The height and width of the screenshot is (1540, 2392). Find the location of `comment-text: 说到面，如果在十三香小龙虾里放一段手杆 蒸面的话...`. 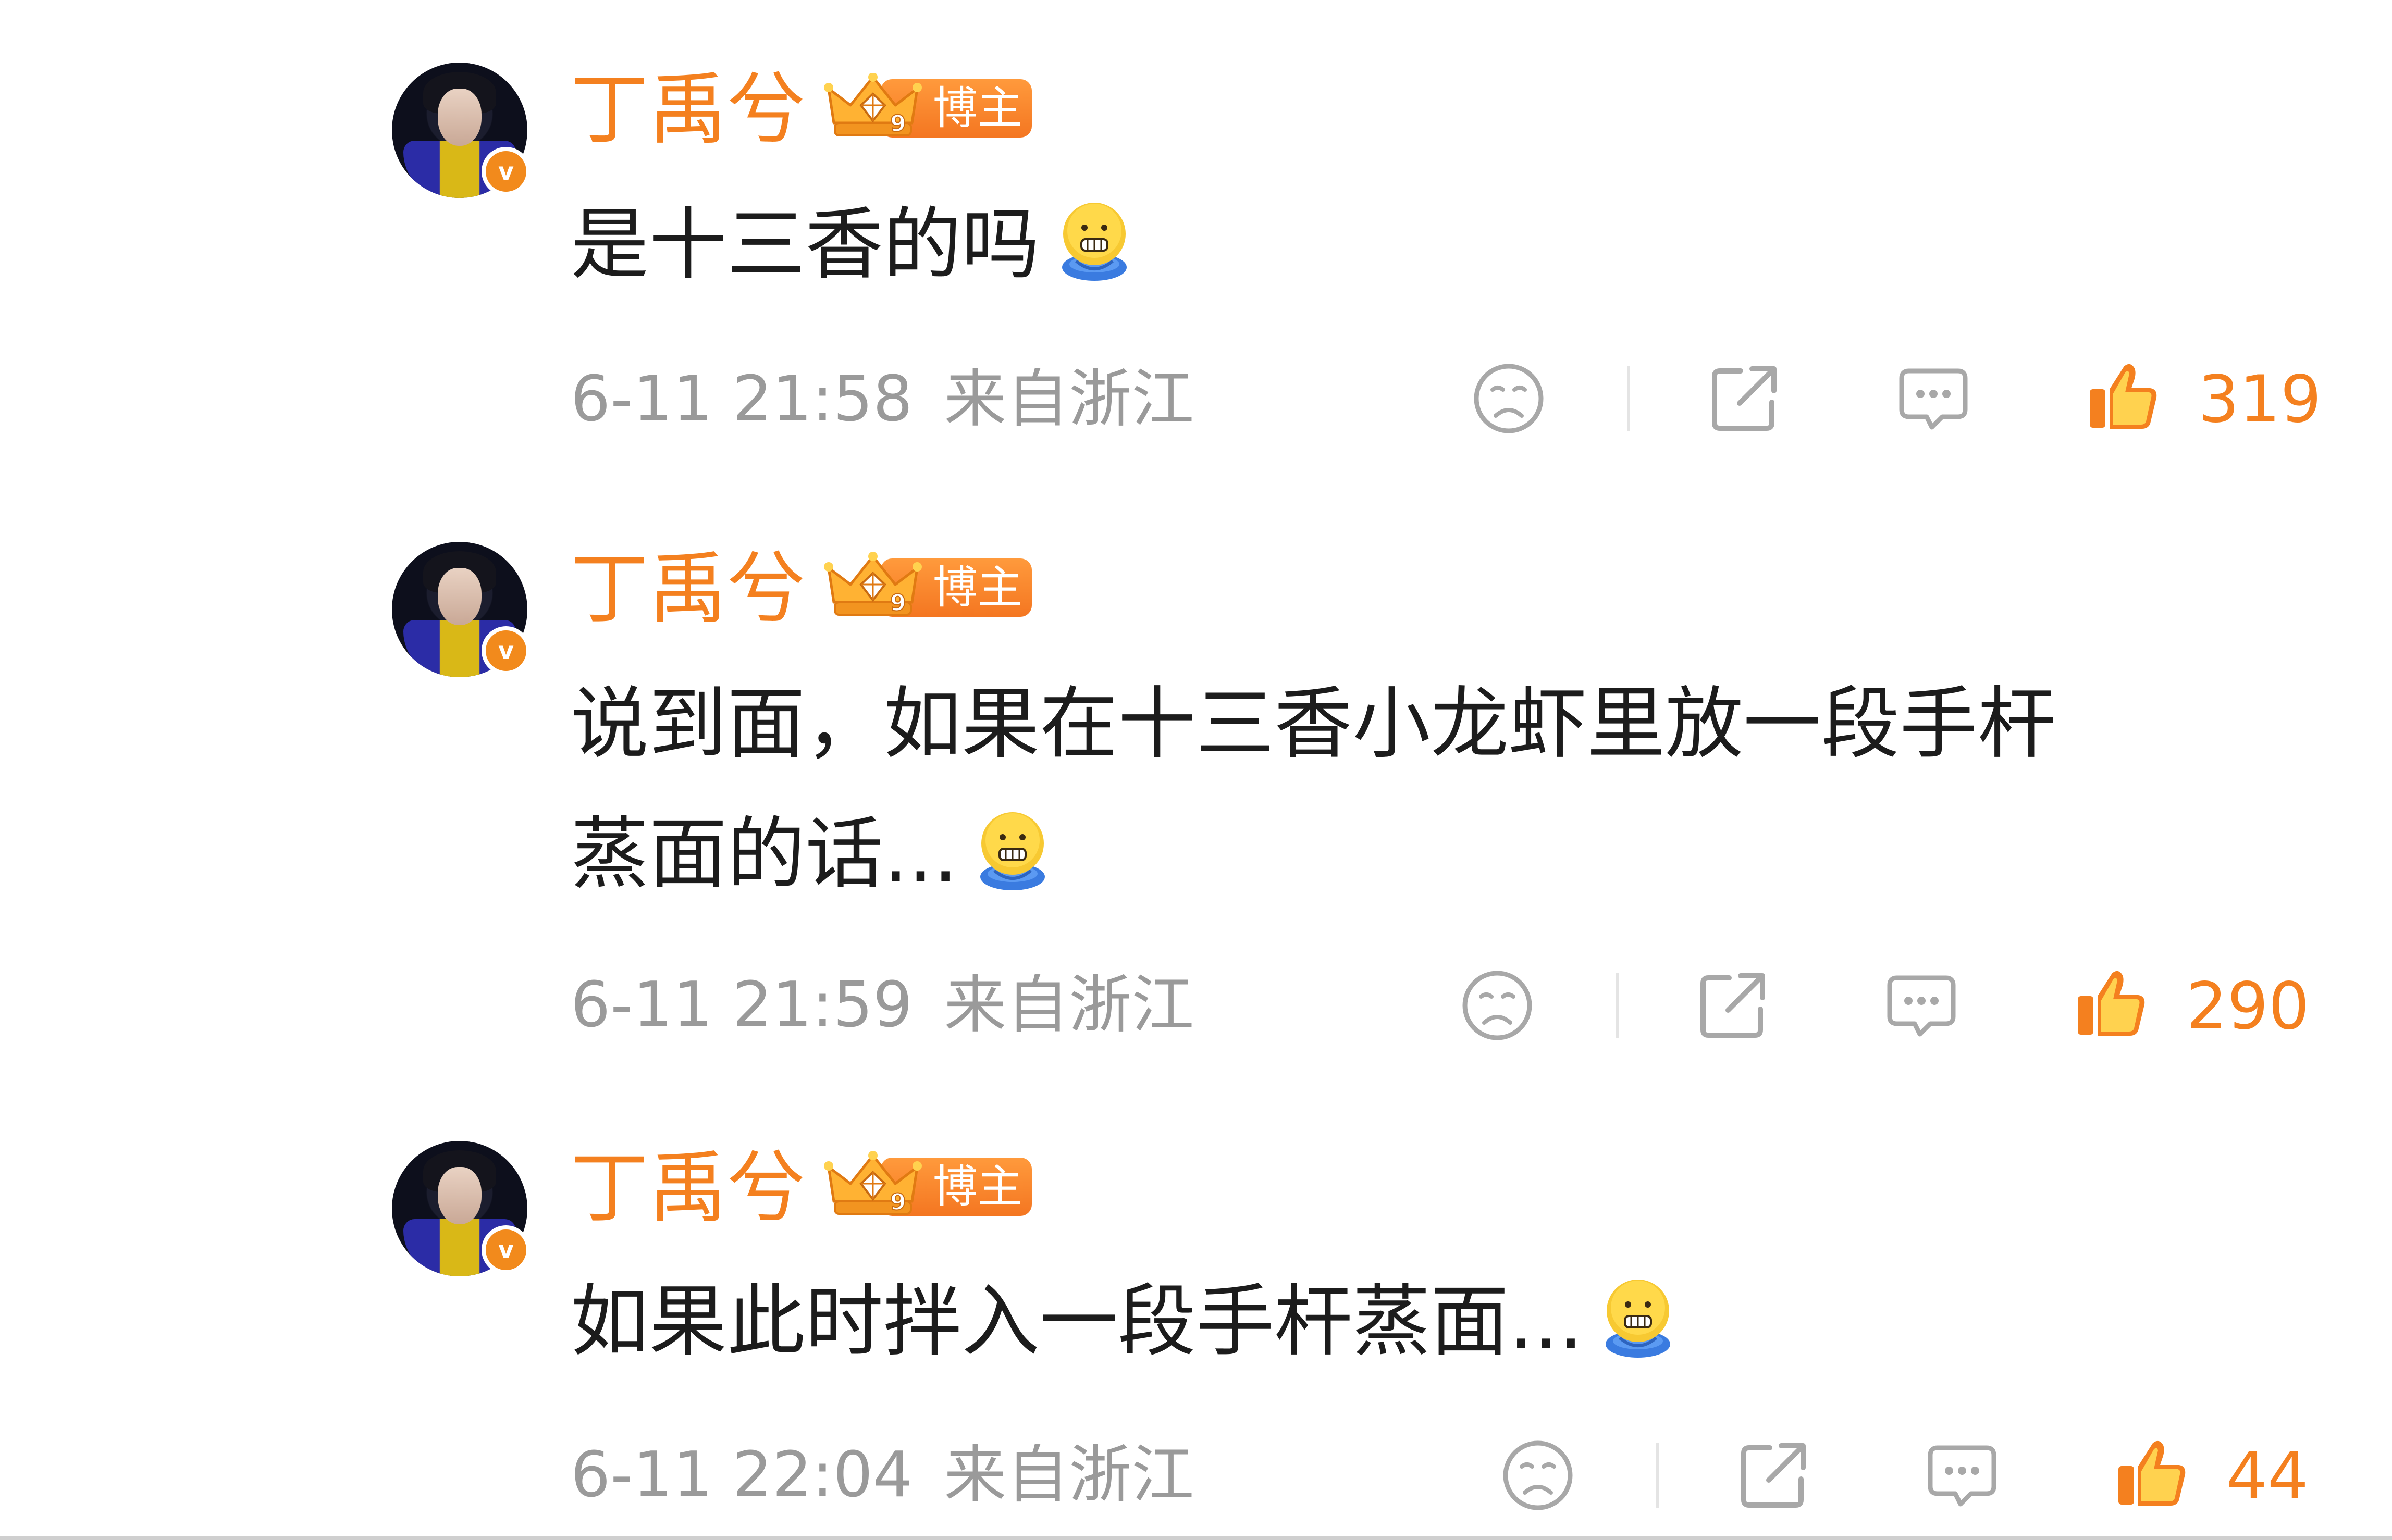

comment-text: 说到面，如果在十三香小龙虾里放一段手杆 蒸面的话... is located at coordinates (1313, 789).